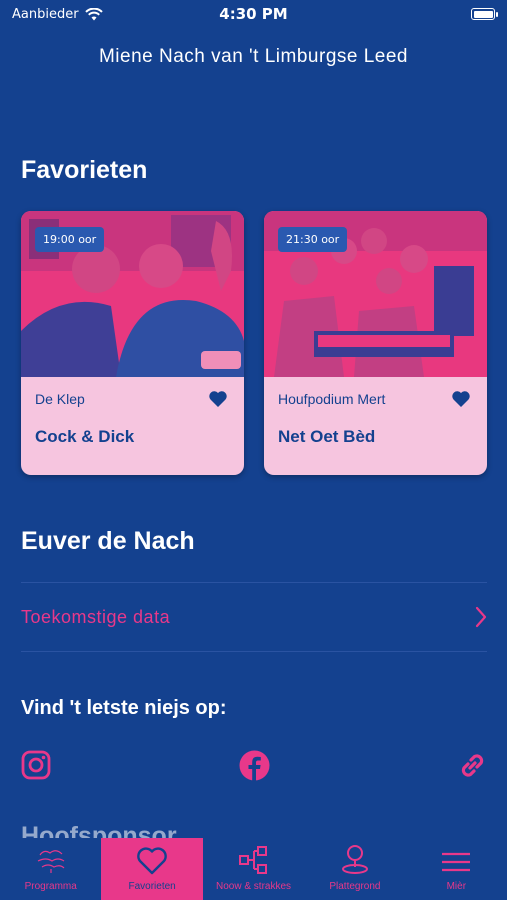 This screenshot has height=900, width=507. What do you see at coordinates (96, 616) in the screenshot?
I see `future-dates-label: Toekomstige data` at bounding box center [96, 616].